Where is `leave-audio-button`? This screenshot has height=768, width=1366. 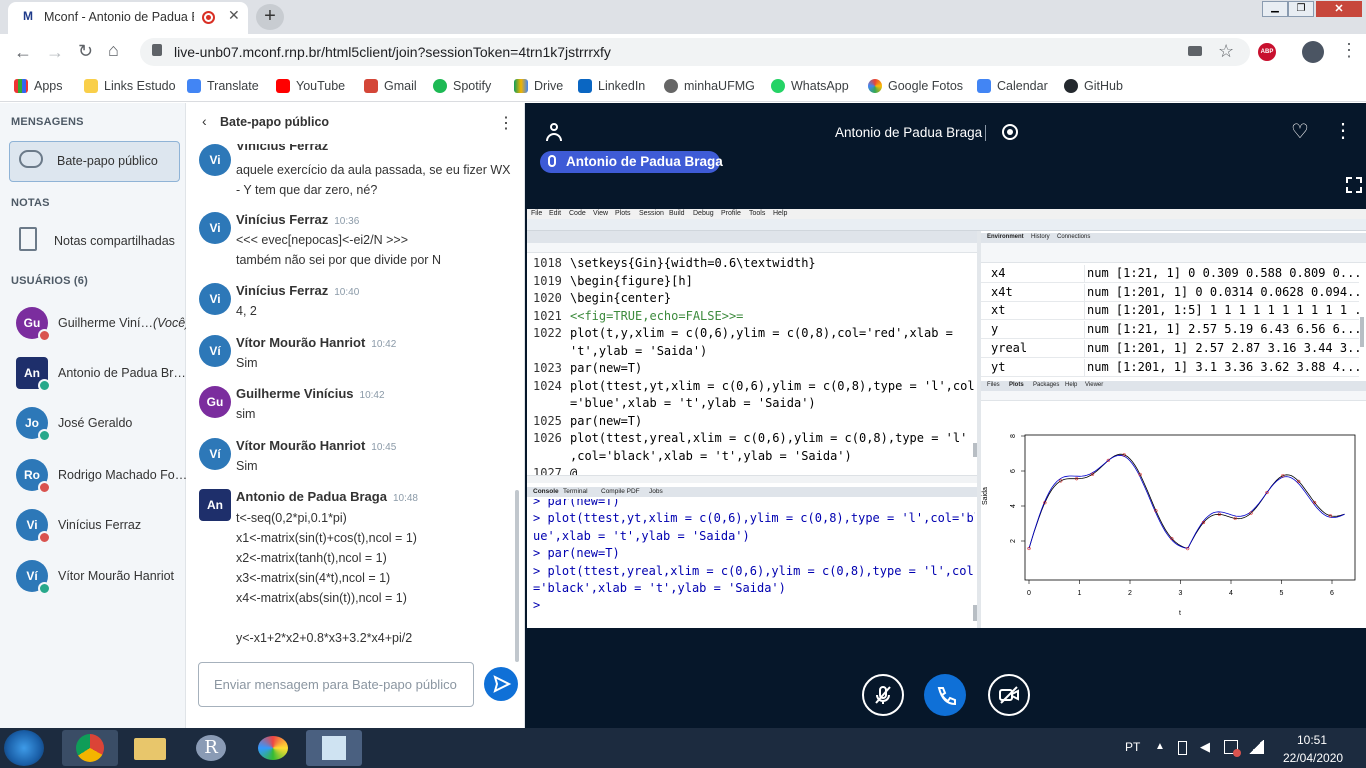 leave-audio-button is located at coordinates (945, 695).